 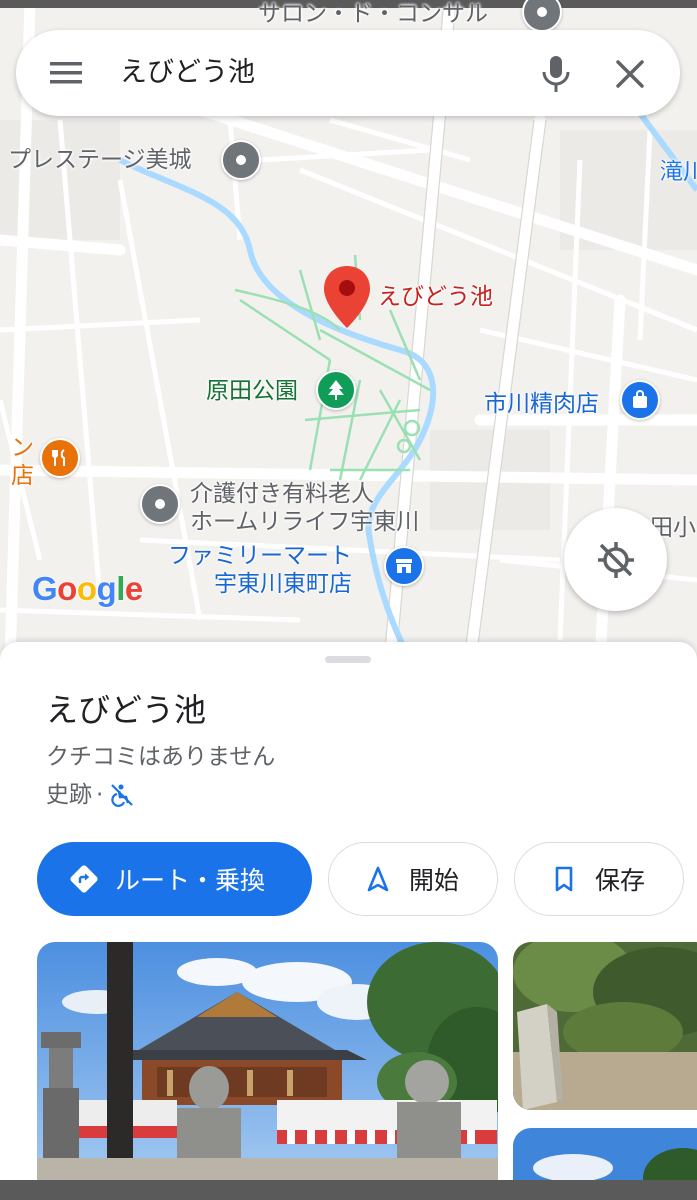 What do you see at coordinates (17, 462) in the screenshot?
I see `map-label-restaurant: ン 店` at bounding box center [17, 462].